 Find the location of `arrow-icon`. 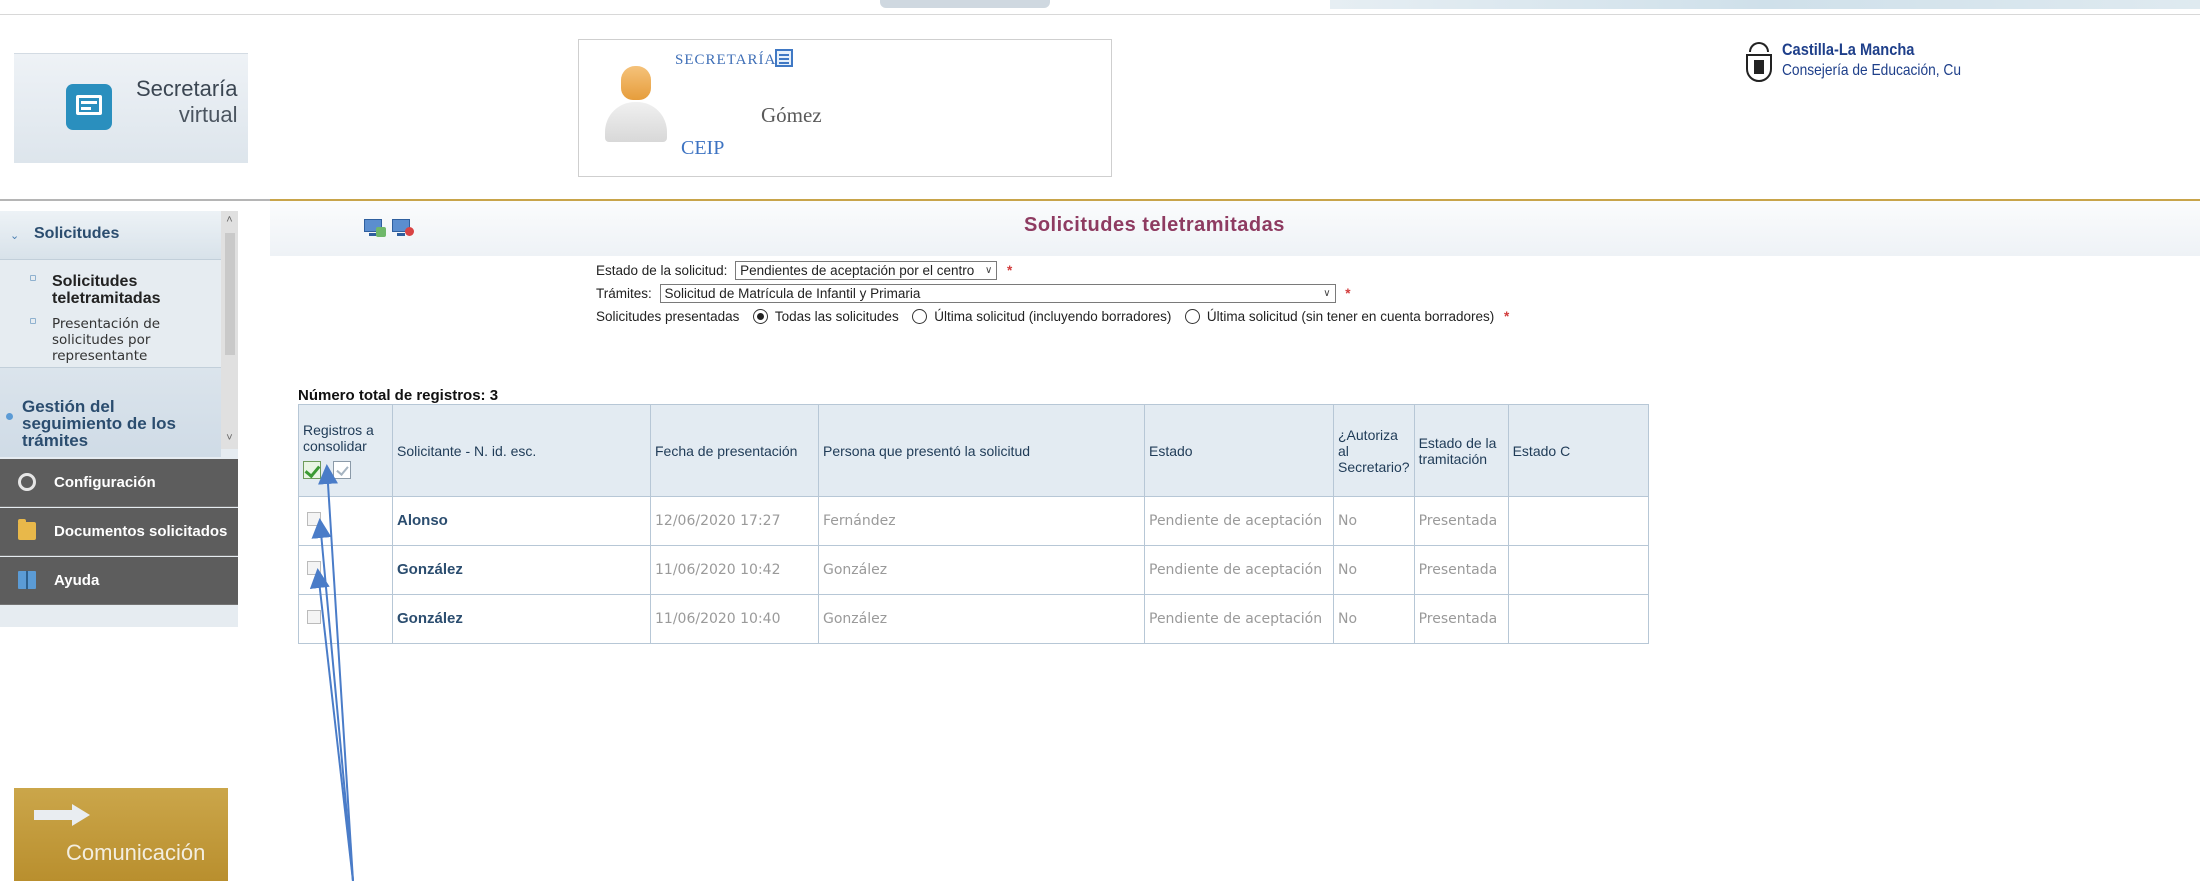

arrow-icon is located at coordinates (64, 815).